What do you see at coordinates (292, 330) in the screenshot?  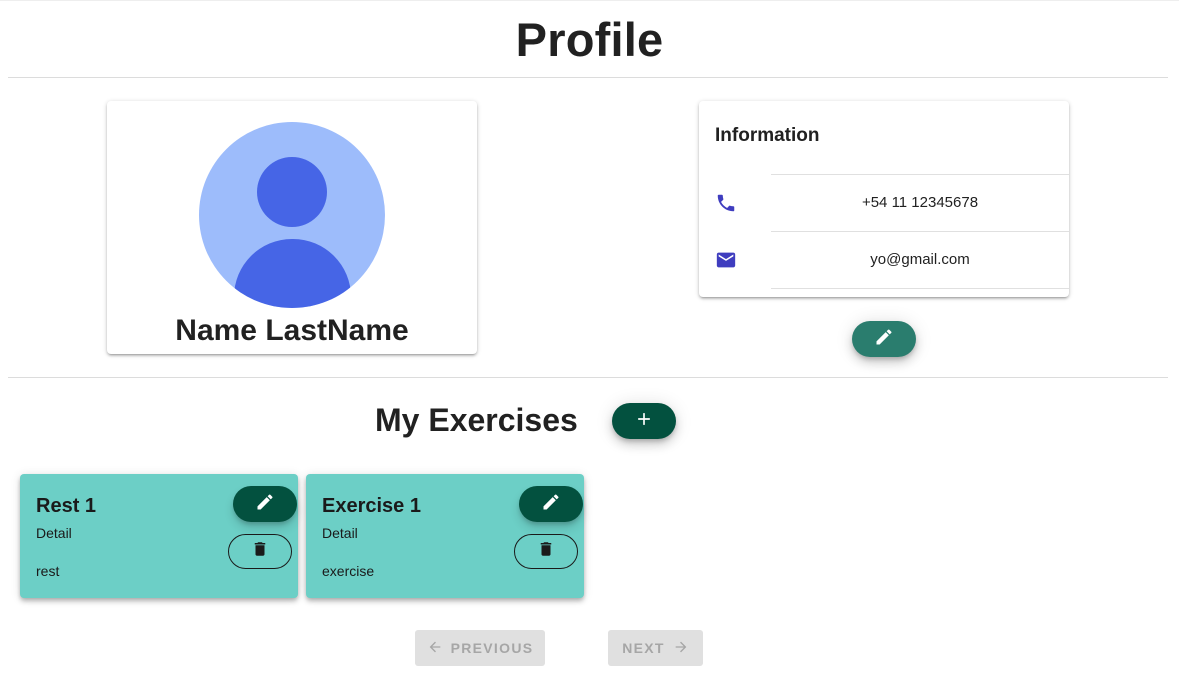 I see `profile-name: Name LastName` at bounding box center [292, 330].